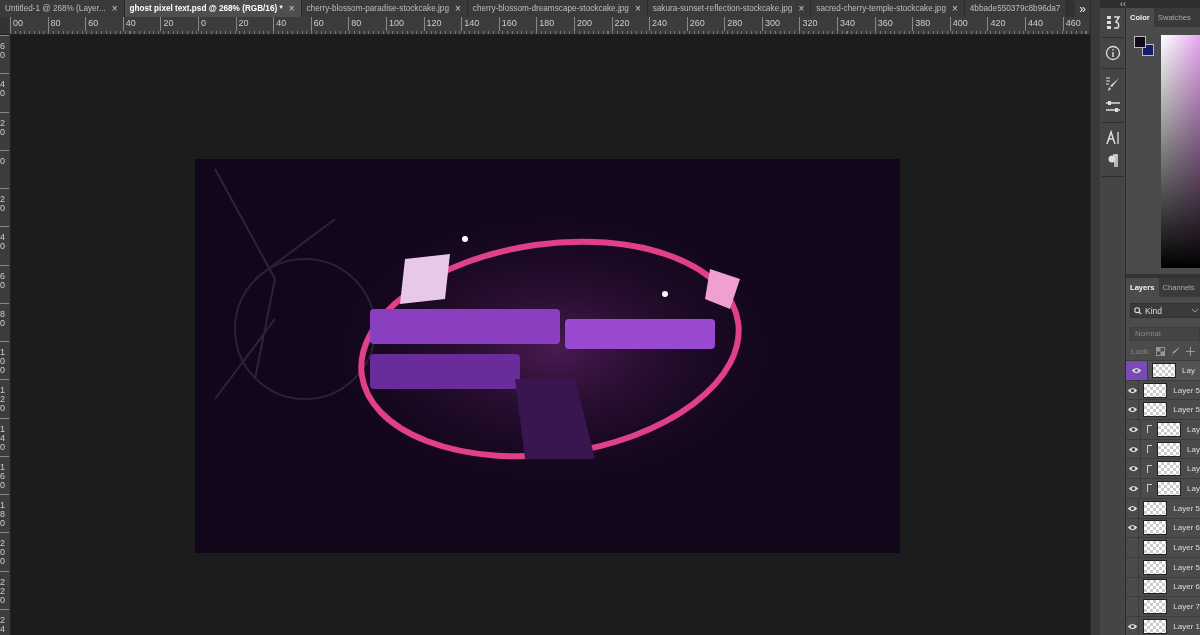 The width and height of the screenshot is (1200, 635). Describe the element at coordinates (1112, 107) in the screenshot. I see `sliders-icon` at that location.